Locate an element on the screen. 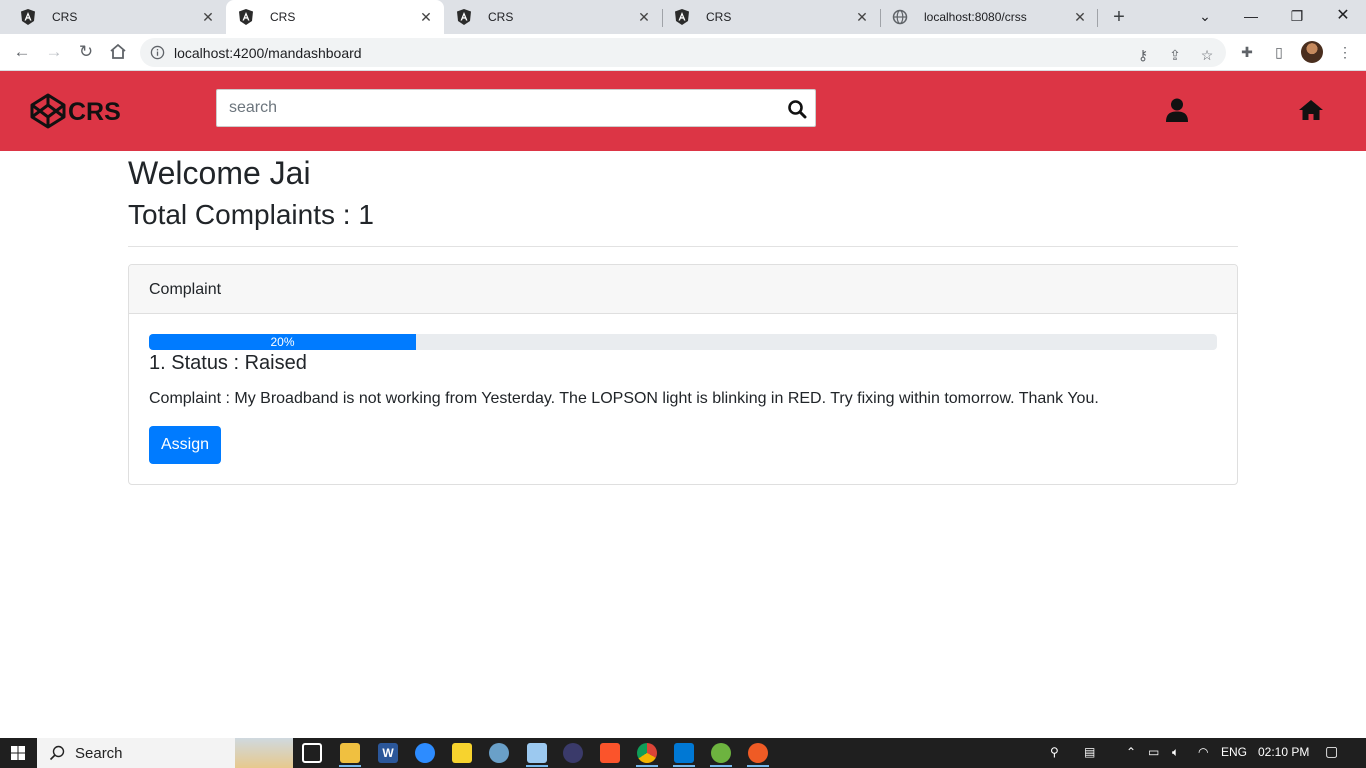  windows-start-icon is located at coordinates (18, 753).